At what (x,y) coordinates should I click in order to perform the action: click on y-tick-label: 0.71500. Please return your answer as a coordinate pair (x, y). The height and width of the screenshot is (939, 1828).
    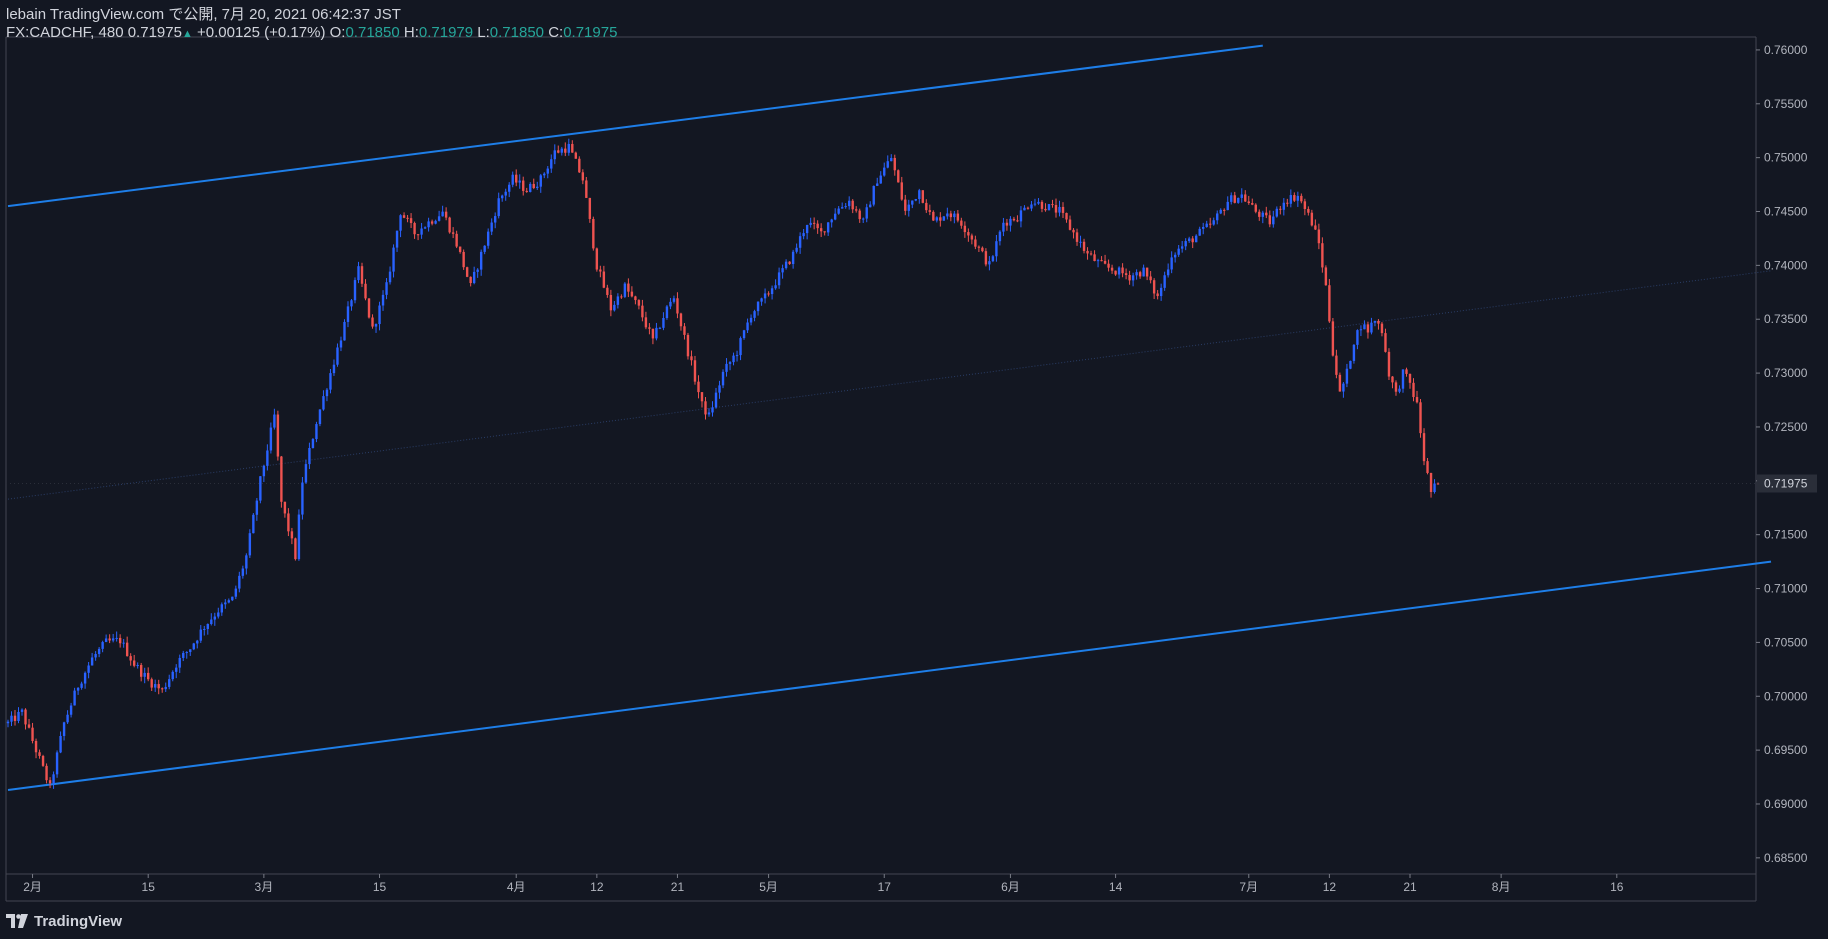
    Looking at the image, I should click on (1786, 535).